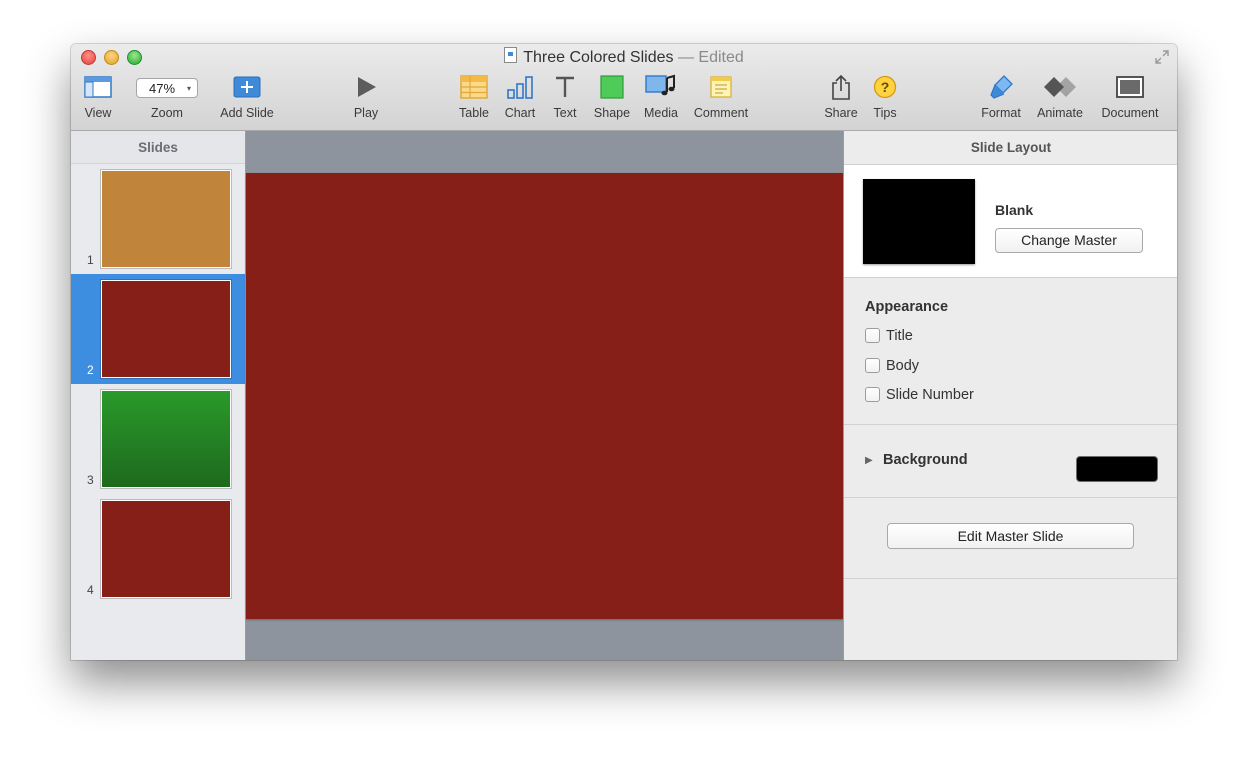  Describe the element at coordinates (1014, 210) in the screenshot. I see `master-name: Blank` at that location.